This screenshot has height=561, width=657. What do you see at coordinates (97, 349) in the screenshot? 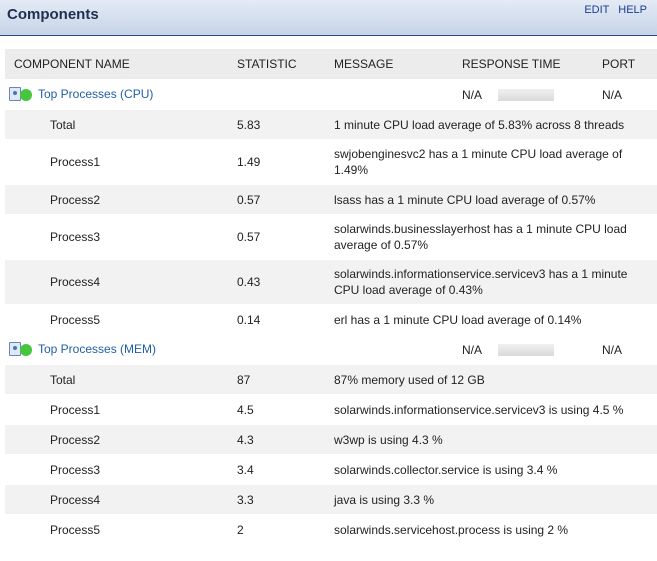
I see `component-group-link: Top Processes (MEM)` at bounding box center [97, 349].